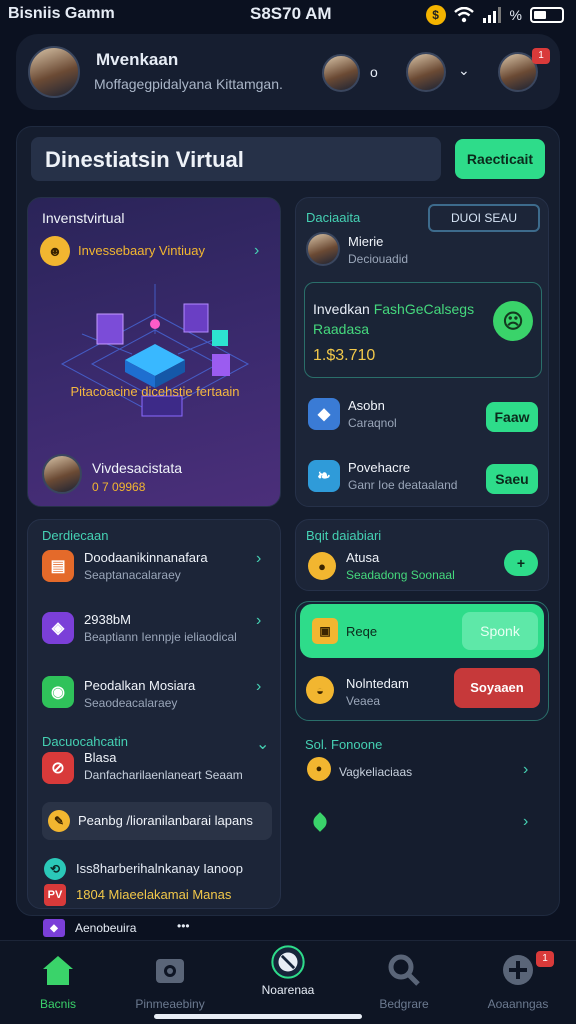  What do you see at coordinates (518, 1004) in the screenshot?
I see `nav-label: Aoaanngas` at bounding box center [518, 1004].